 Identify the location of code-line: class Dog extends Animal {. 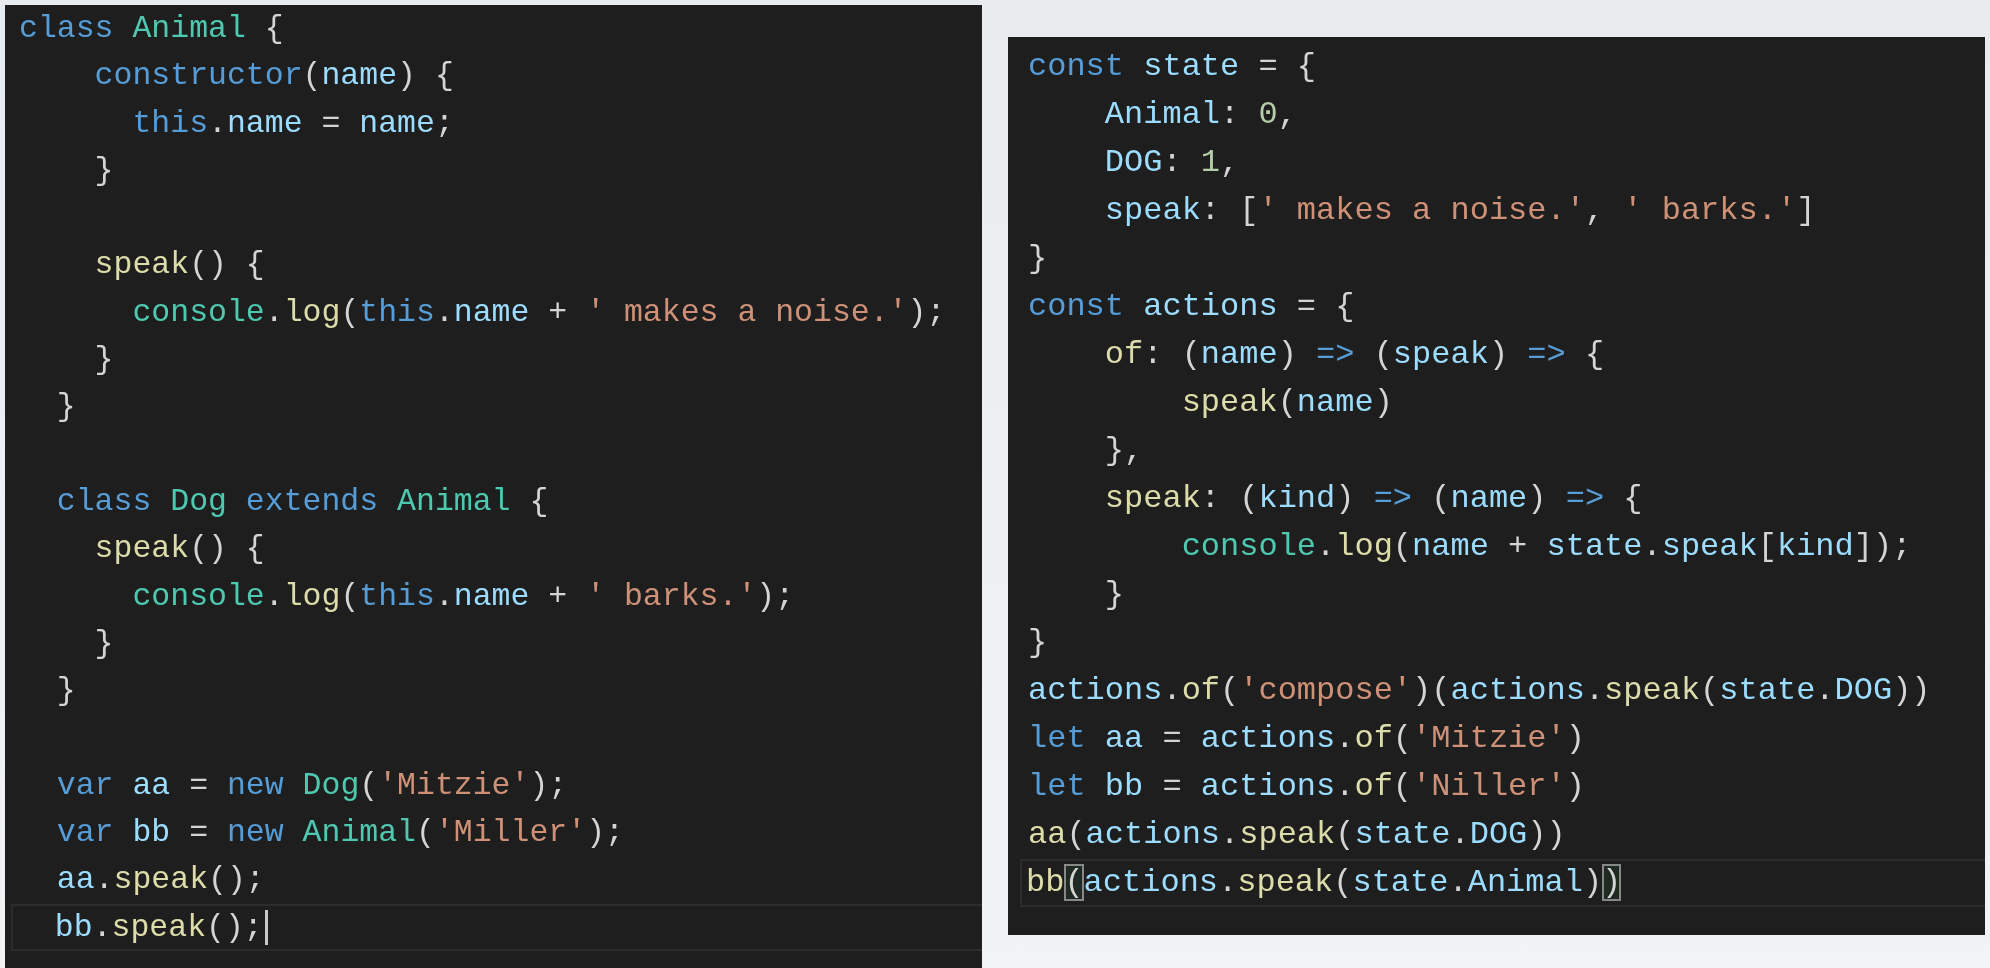
(302, 501).